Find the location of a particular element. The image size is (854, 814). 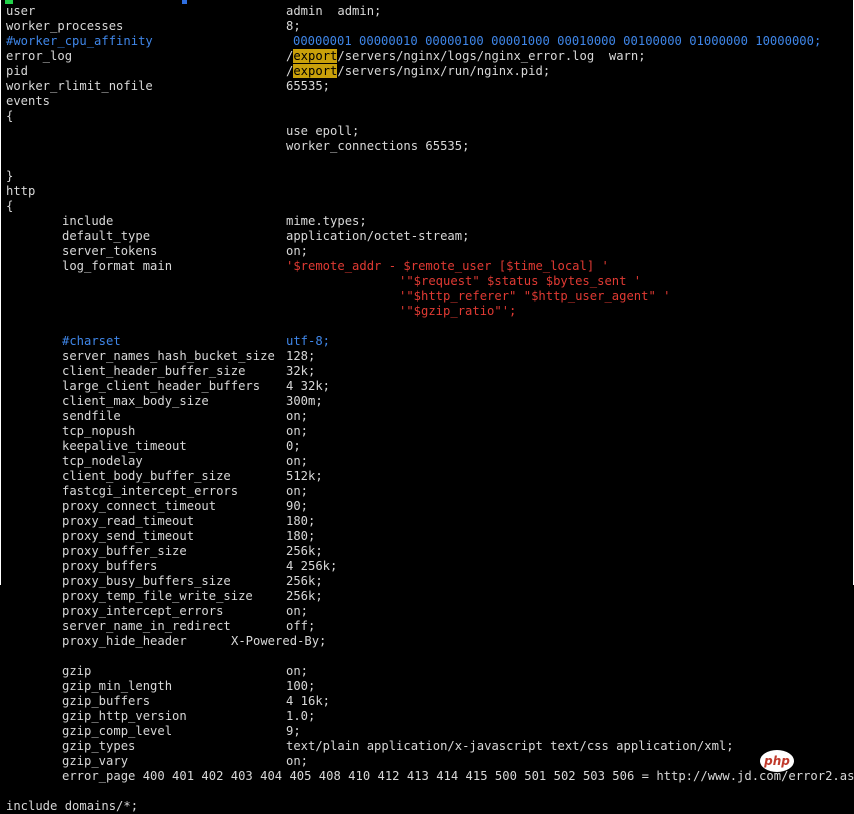

config-value: use epoll; is located at coordinates (323, 131).